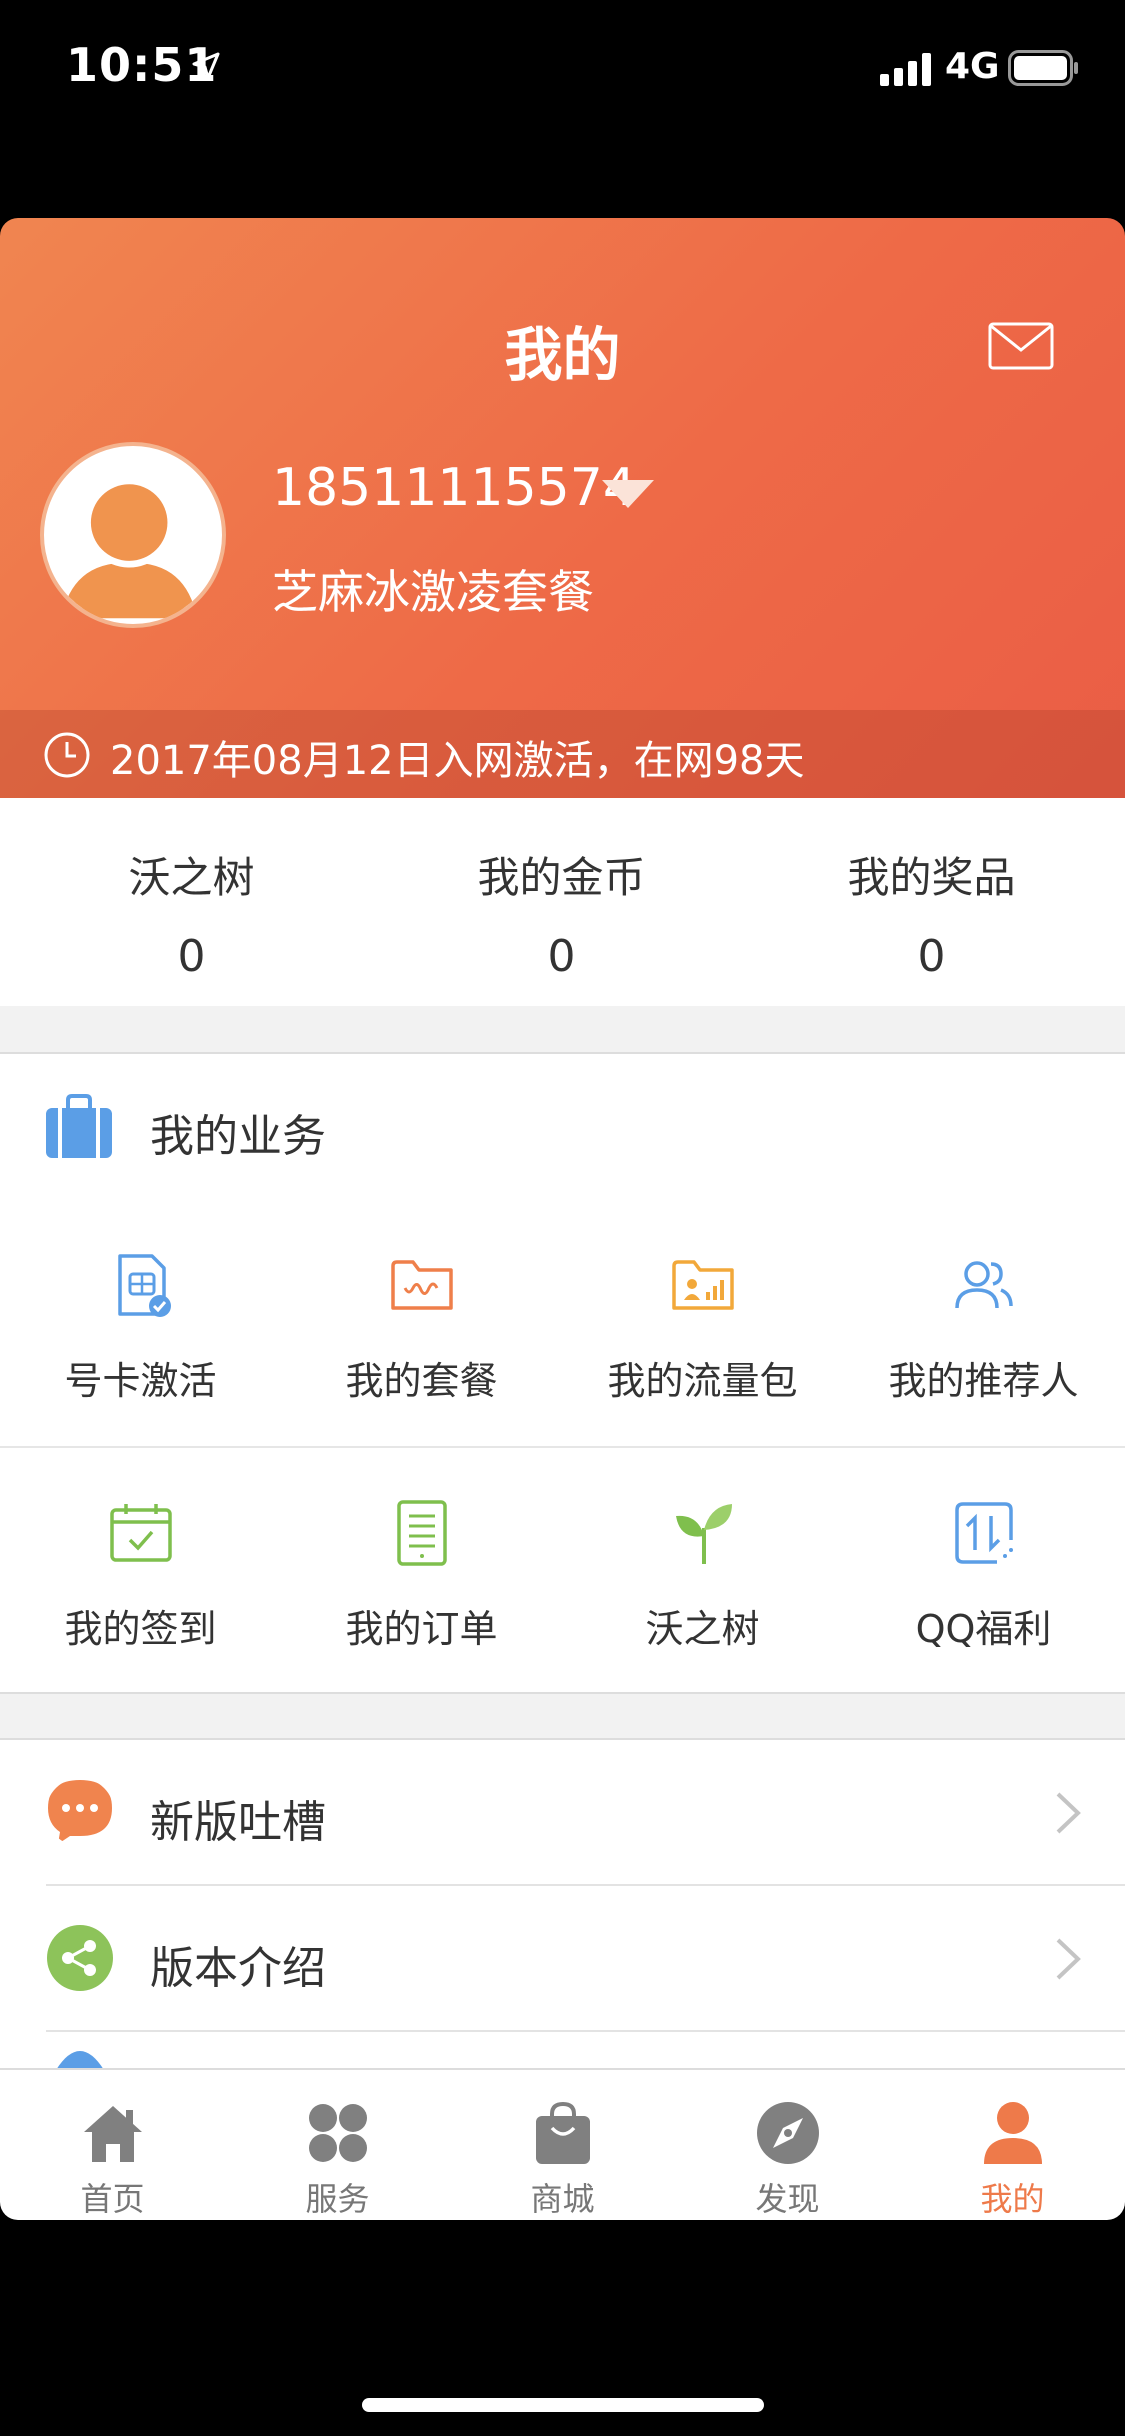 The image size is (1125, 2436). I want to click on share-icon, so click(80, 1958).